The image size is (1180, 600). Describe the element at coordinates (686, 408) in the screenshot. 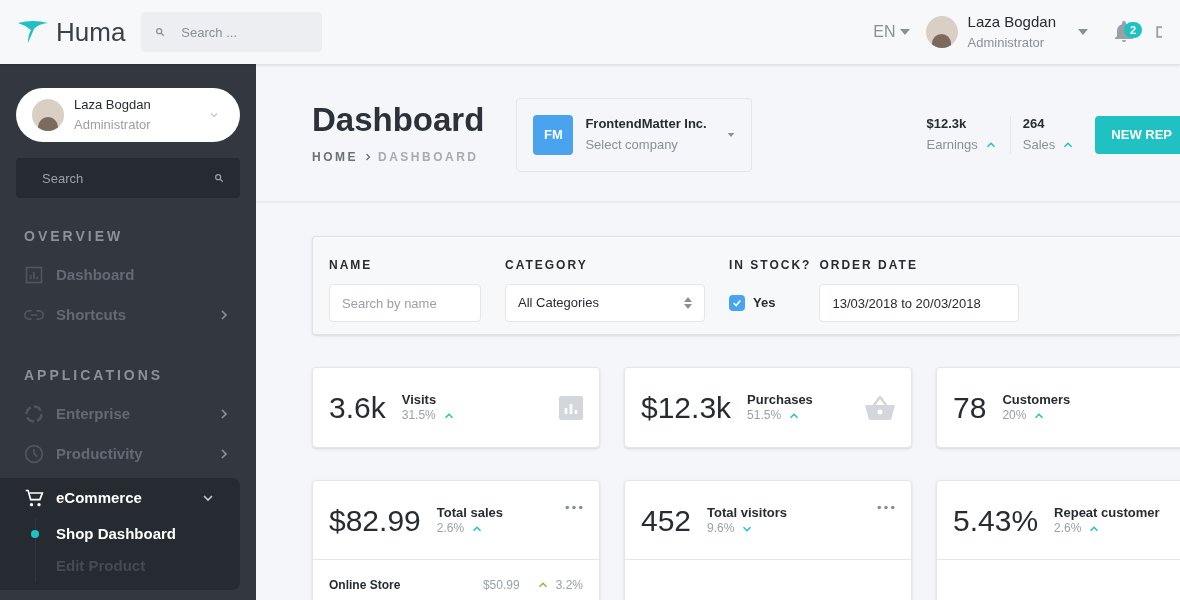

I see `stat-card-value: $12.3k` at that location.